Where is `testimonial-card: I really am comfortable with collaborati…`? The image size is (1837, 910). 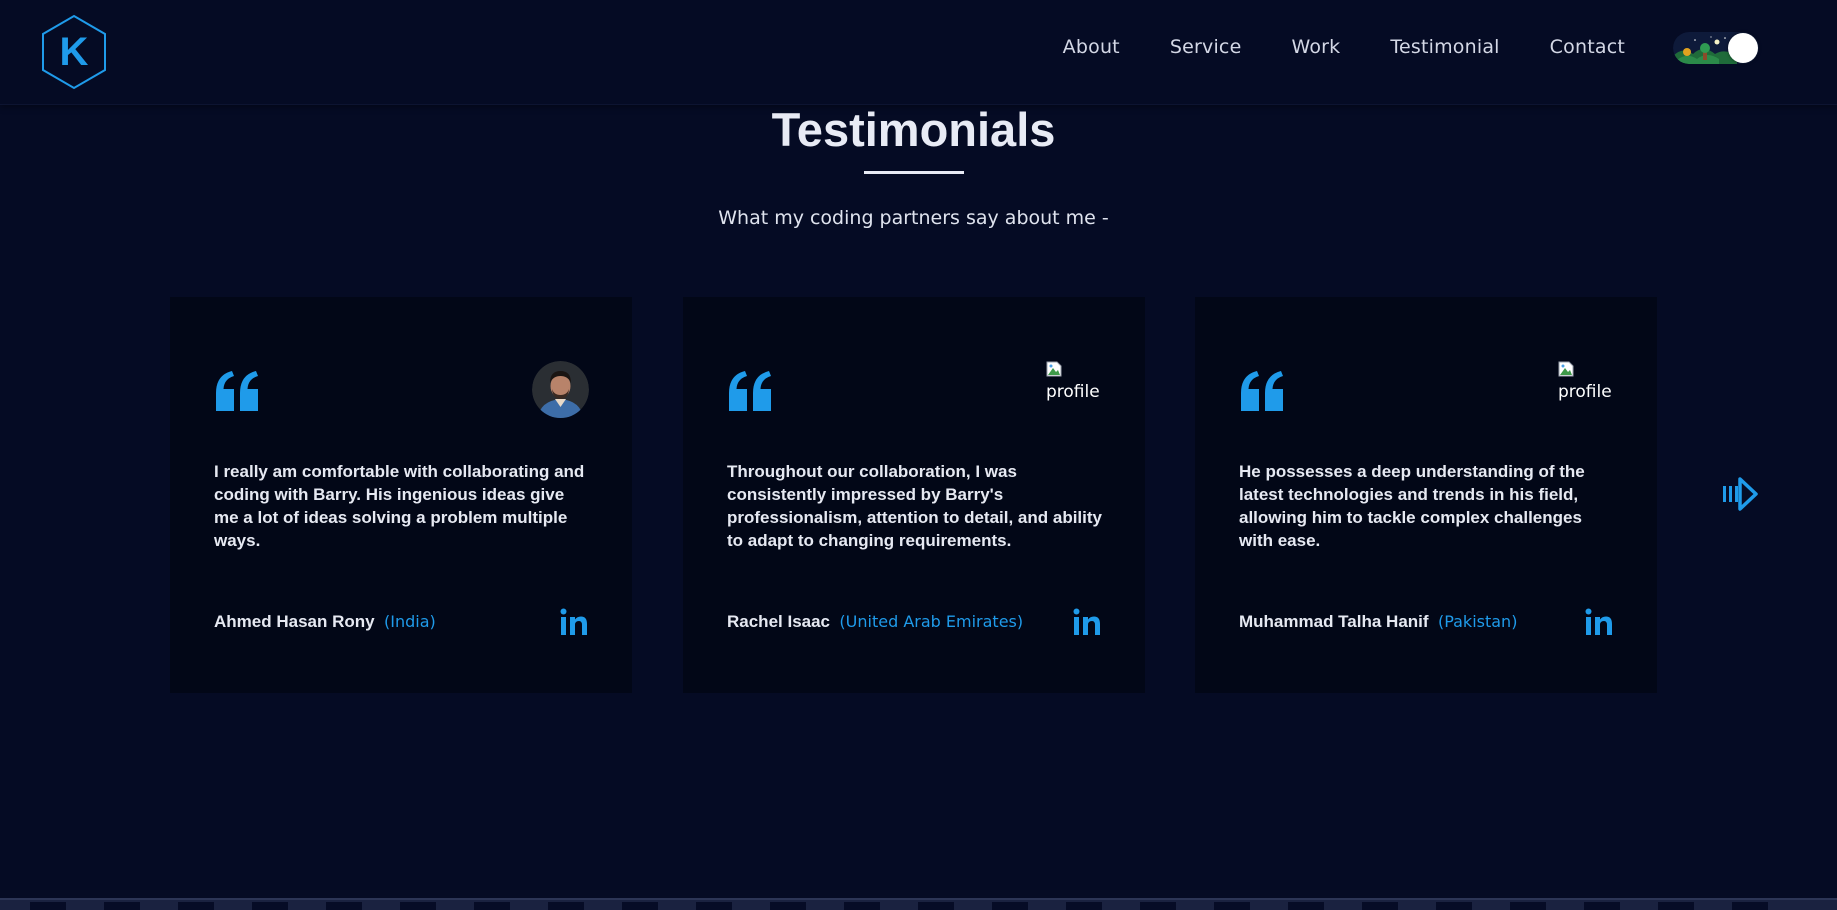 testimonial-card: I really am comfortable with collaborati… is located at coordinates (401, 495).